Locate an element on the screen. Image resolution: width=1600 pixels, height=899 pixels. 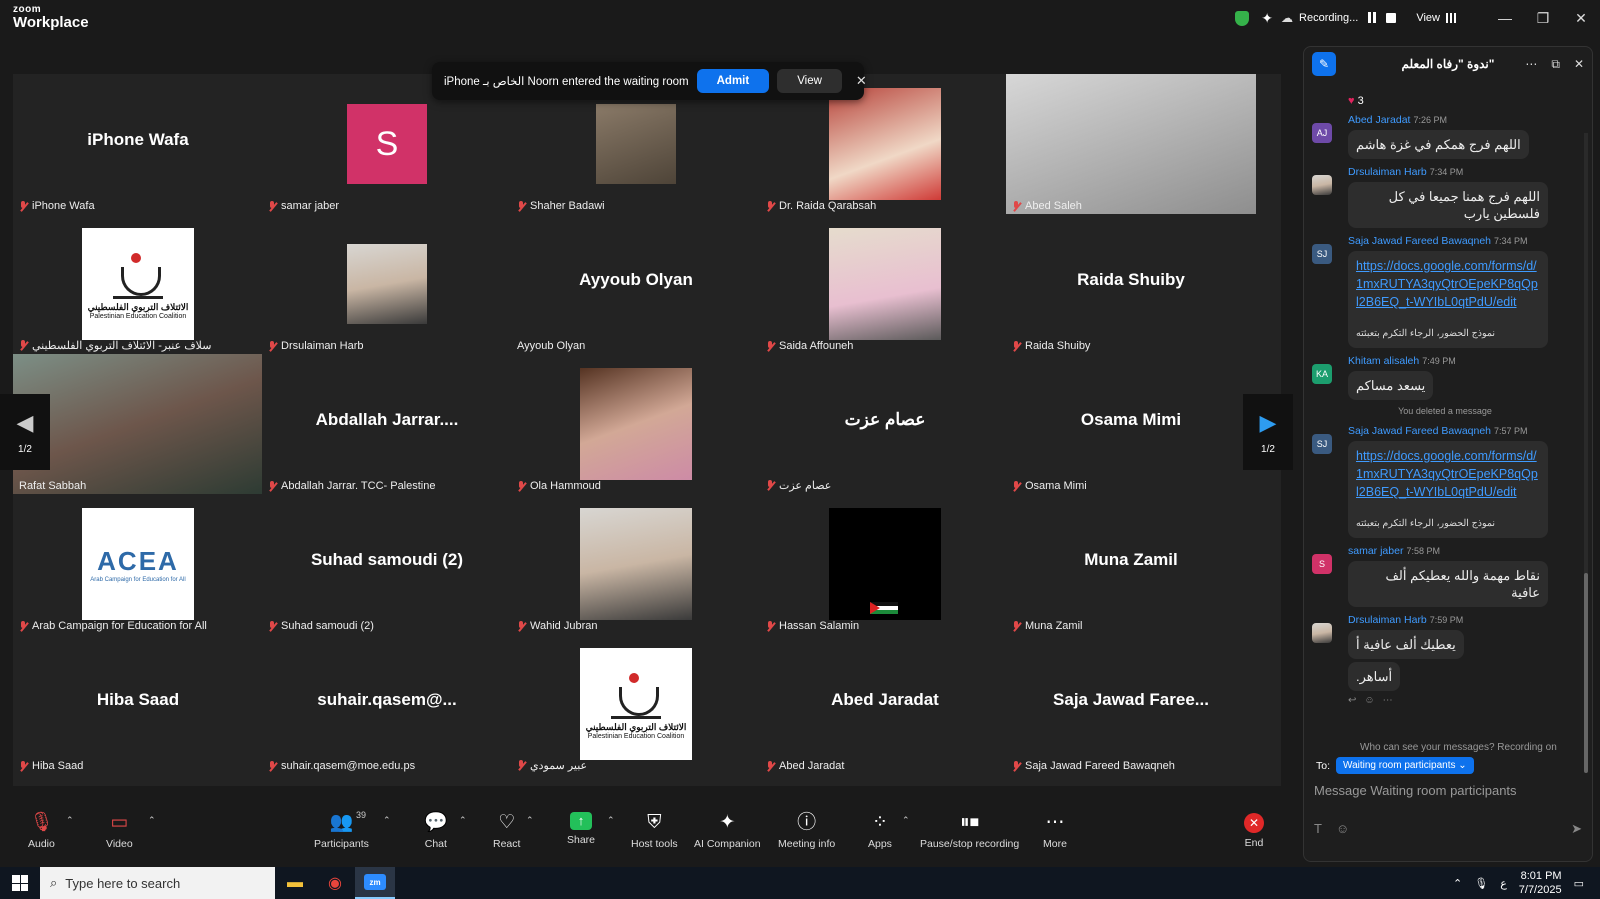
stop-recording-icon is located at coordinates (1391, 18).